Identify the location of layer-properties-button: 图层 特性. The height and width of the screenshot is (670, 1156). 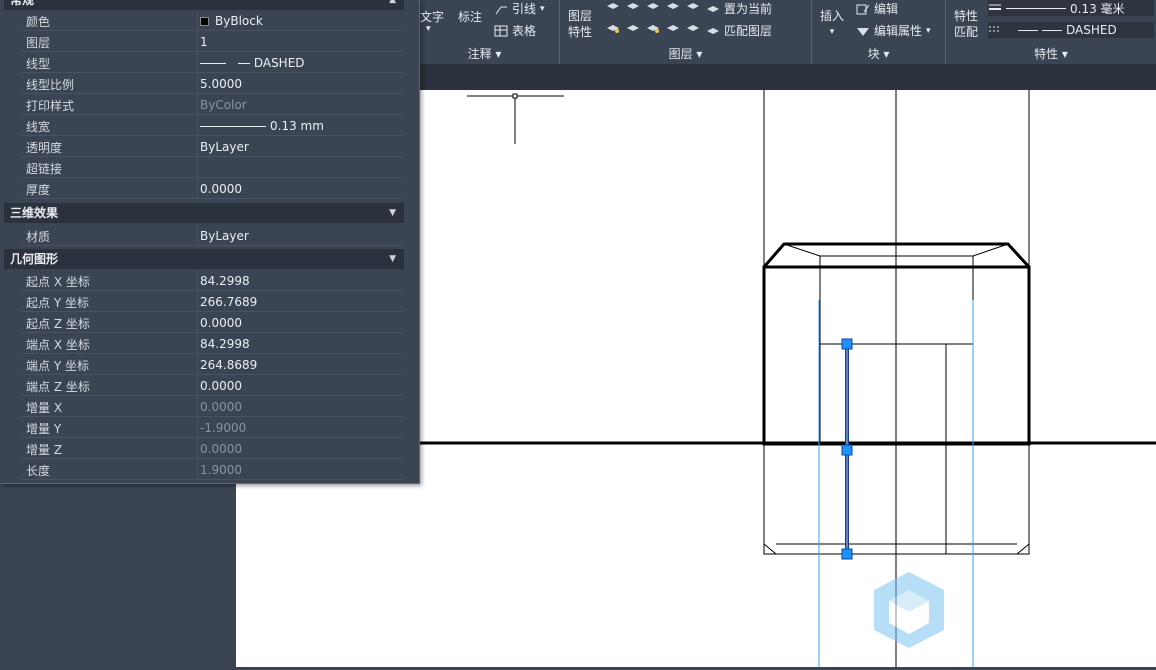
(580, 24).